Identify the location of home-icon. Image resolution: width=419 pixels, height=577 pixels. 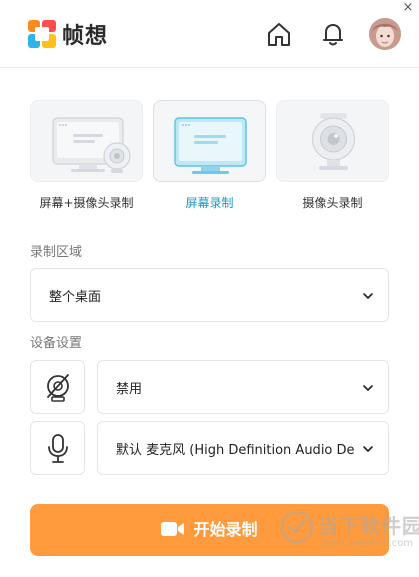
(279, 34).